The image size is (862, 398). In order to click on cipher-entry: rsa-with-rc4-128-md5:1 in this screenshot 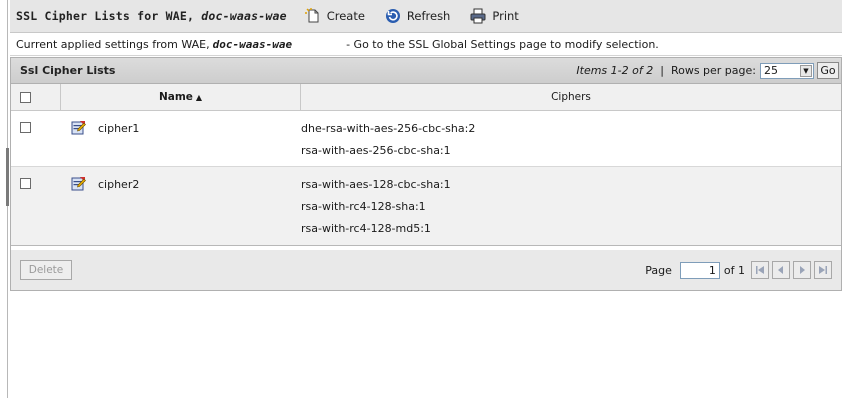, I will do `click(366, 228)`.